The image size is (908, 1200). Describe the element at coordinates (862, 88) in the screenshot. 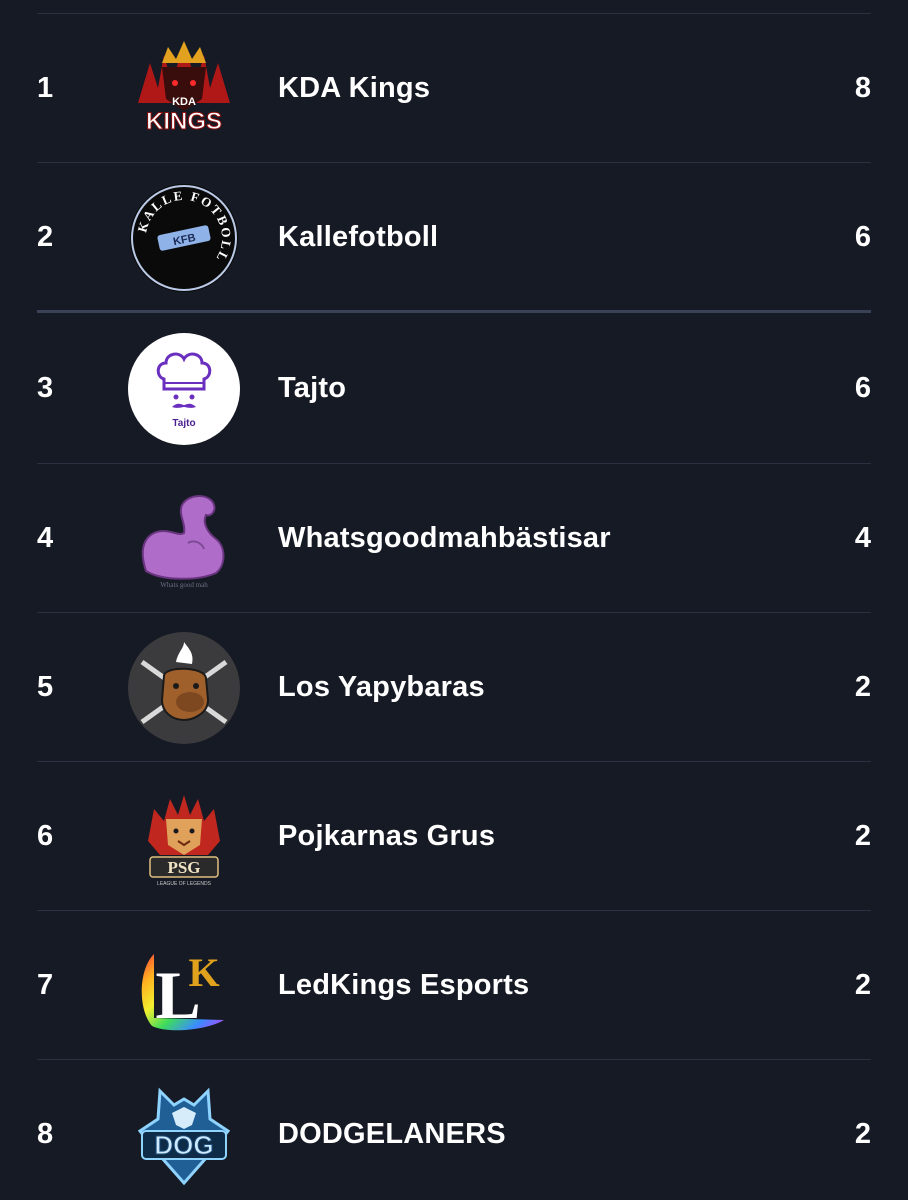

I see `points: 8` at that location.